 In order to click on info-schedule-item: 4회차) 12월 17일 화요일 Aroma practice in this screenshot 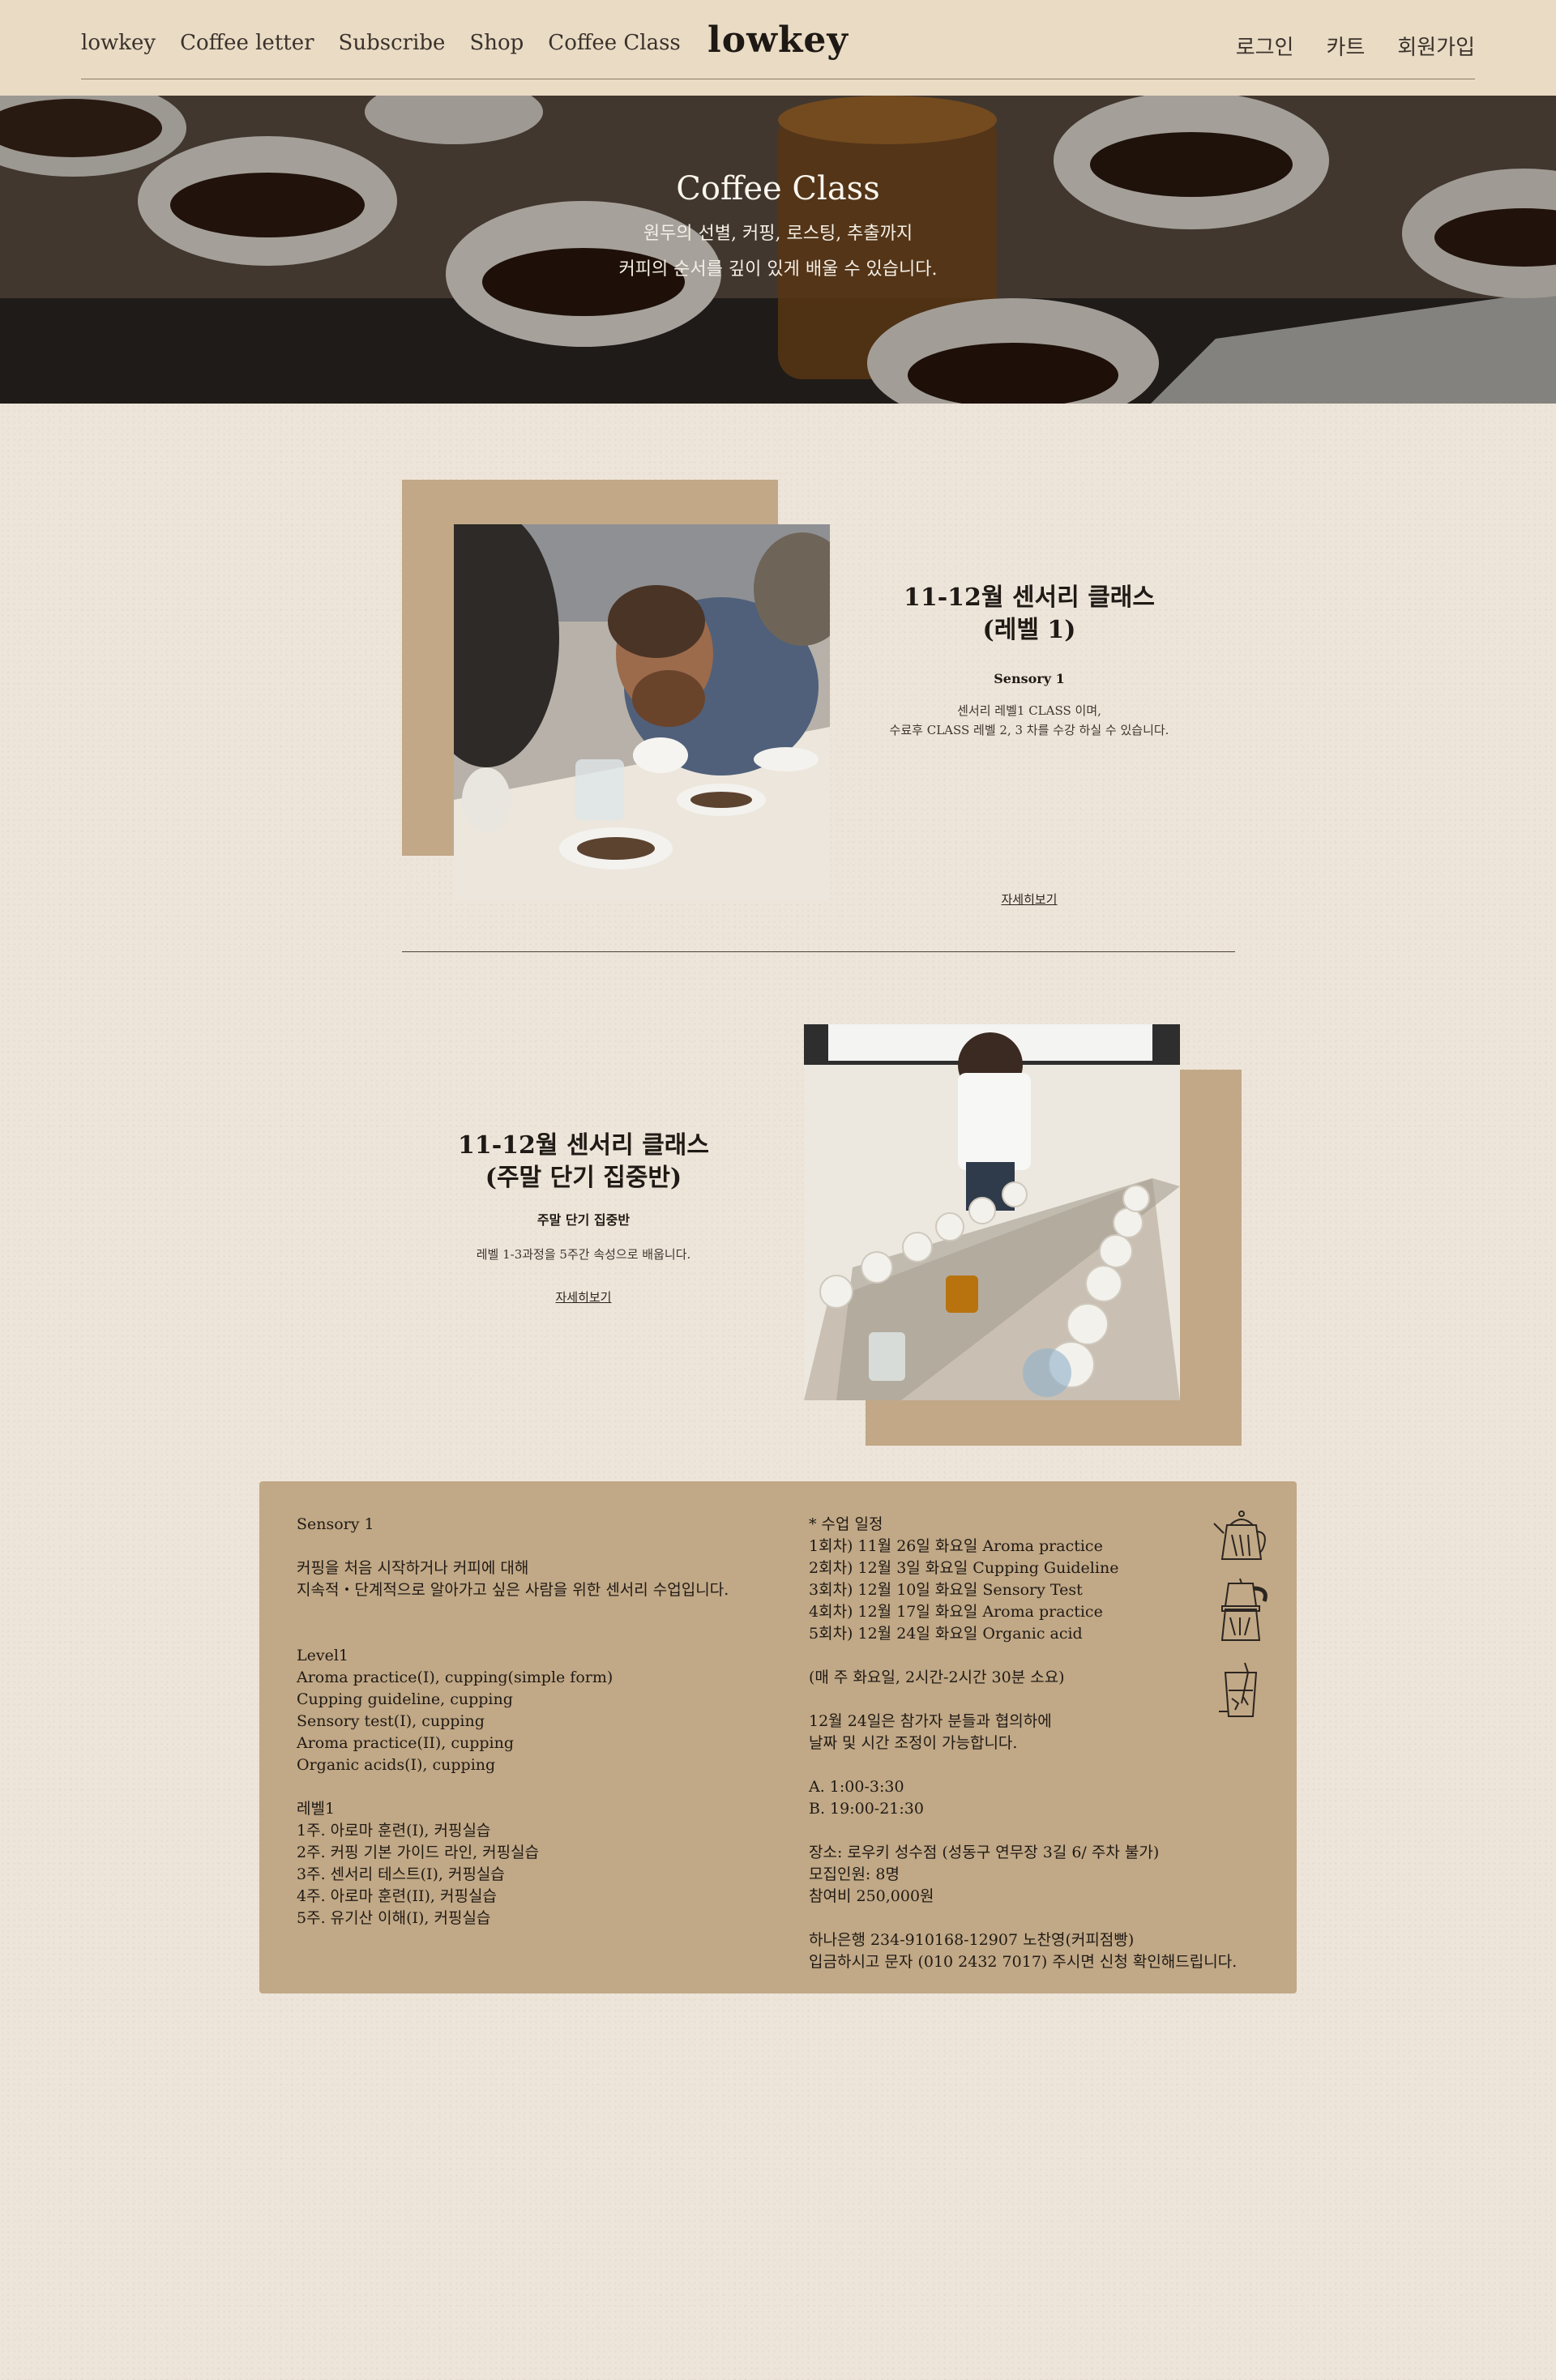, I will do `click(956, 1612)`.